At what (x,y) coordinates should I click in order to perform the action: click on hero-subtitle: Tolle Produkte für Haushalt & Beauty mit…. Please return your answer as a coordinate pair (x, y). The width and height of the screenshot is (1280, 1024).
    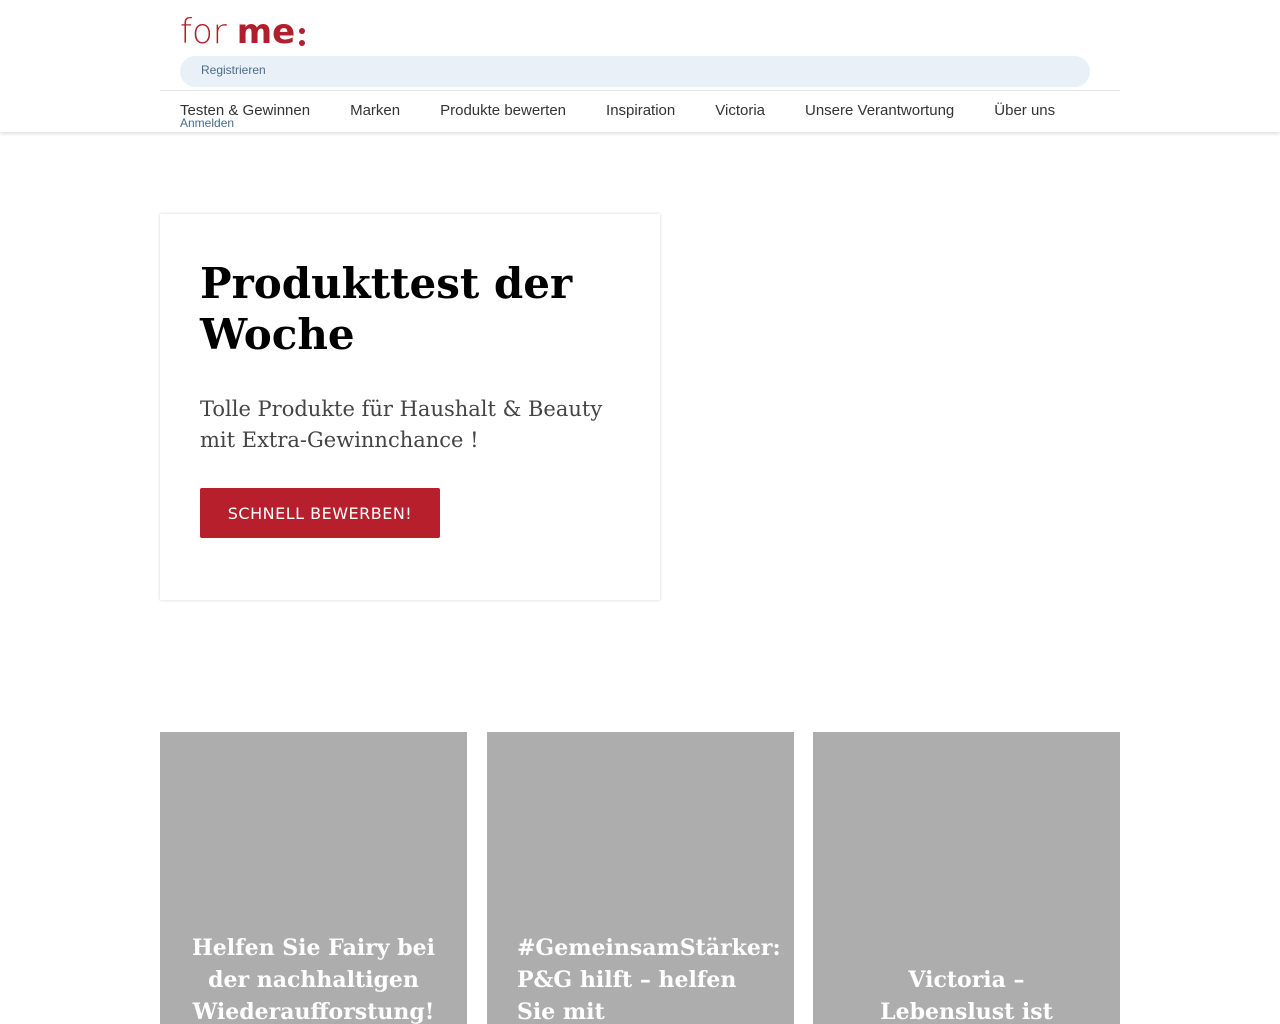
    Looking at the image, I should click on (401, 424).